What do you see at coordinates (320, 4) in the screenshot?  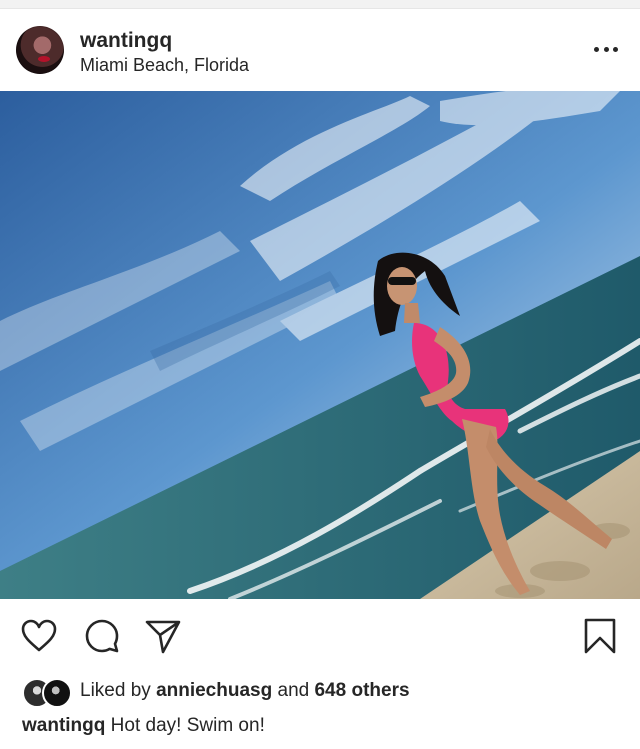 I see `top-divider` at bounding box center [320, 4].